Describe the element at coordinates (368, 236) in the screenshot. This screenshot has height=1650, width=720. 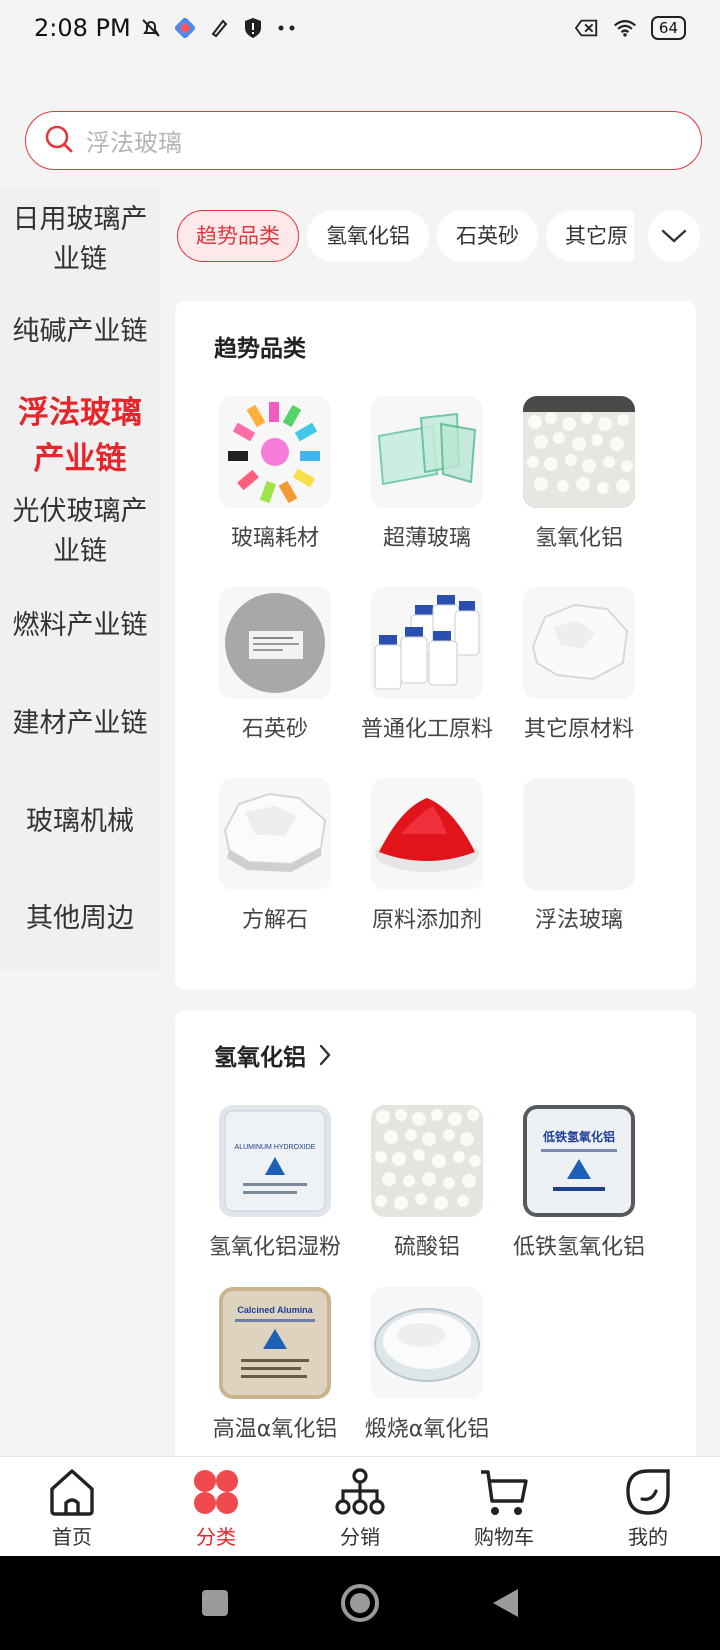
I see `chip-aluminum-hydroxide: 氢氧化铝` at that location.